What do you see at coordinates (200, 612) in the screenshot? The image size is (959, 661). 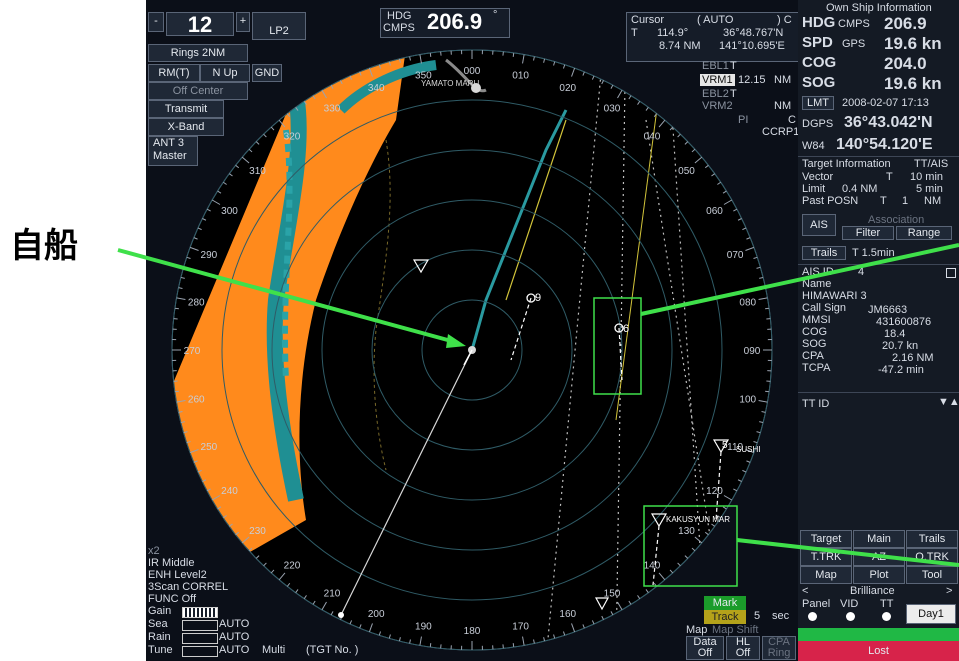 I see `gain-bar` at bounding box center [200, 612].